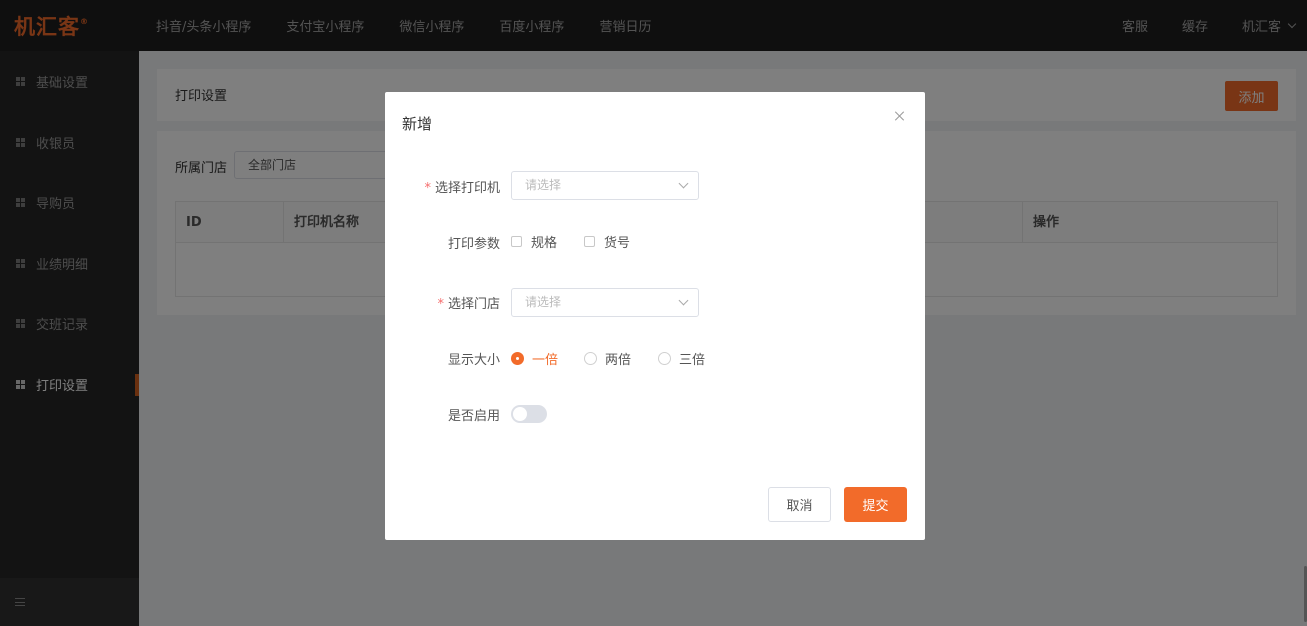  I want to click on size-radio-2x: 两倍, so click(607, 358).